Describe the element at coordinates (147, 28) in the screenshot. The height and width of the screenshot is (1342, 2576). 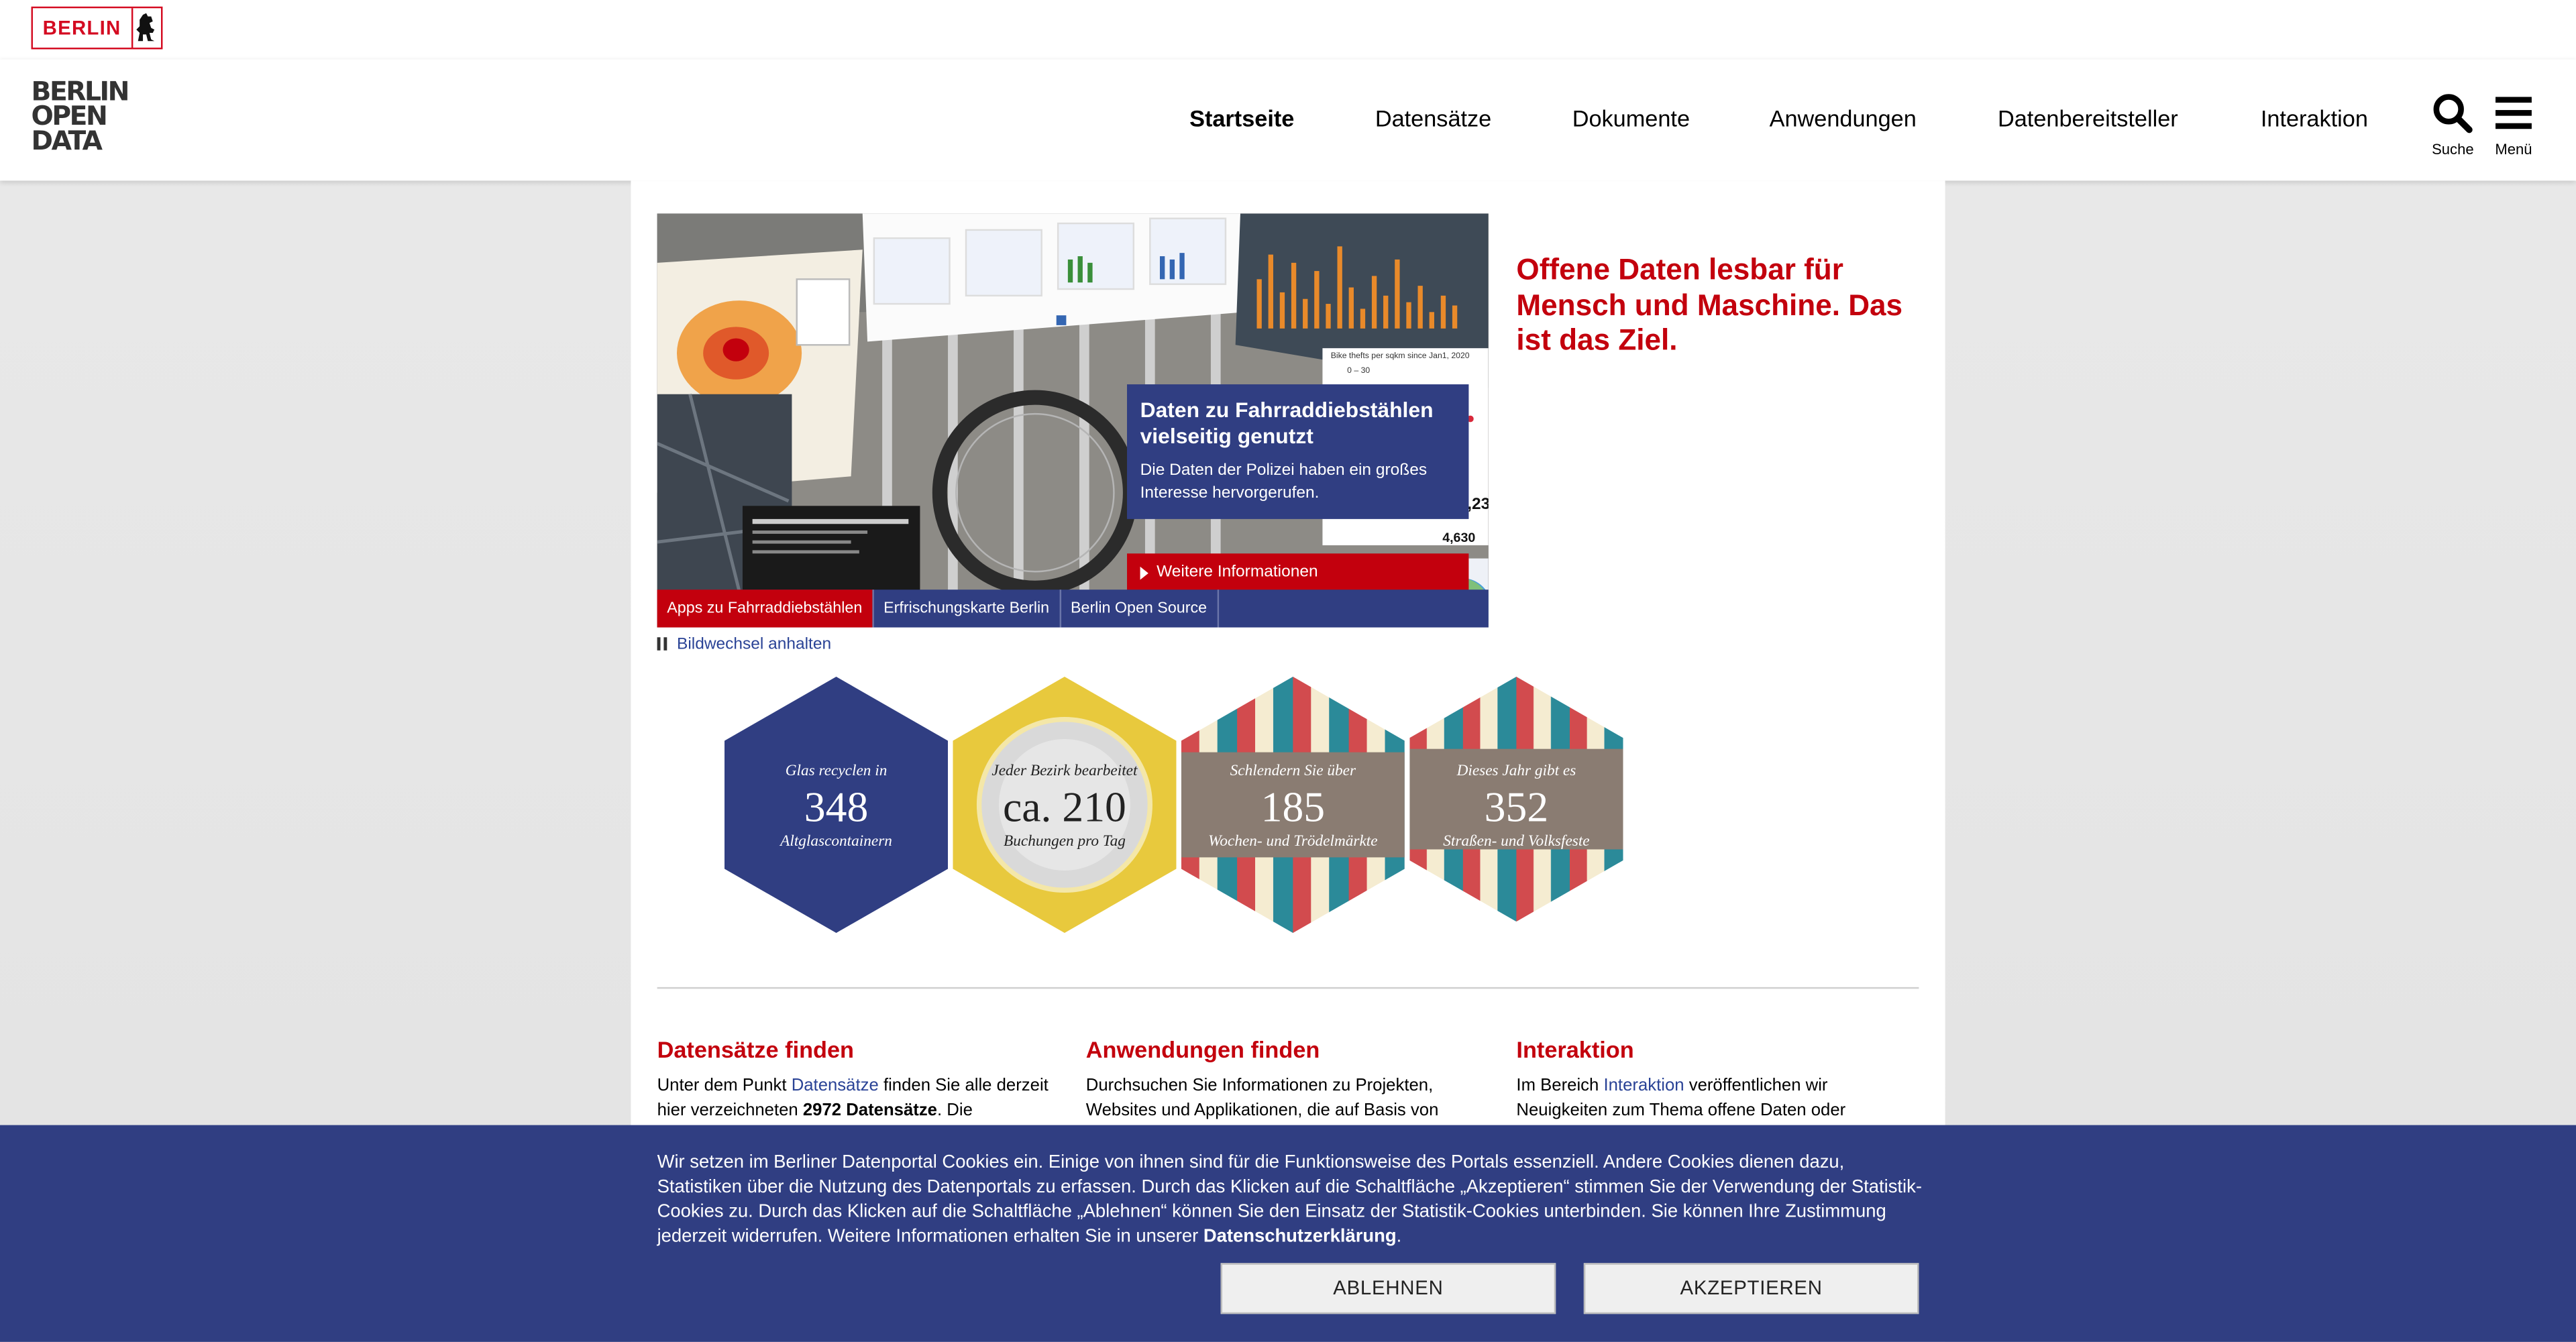
I see `bear-icon` at that location.